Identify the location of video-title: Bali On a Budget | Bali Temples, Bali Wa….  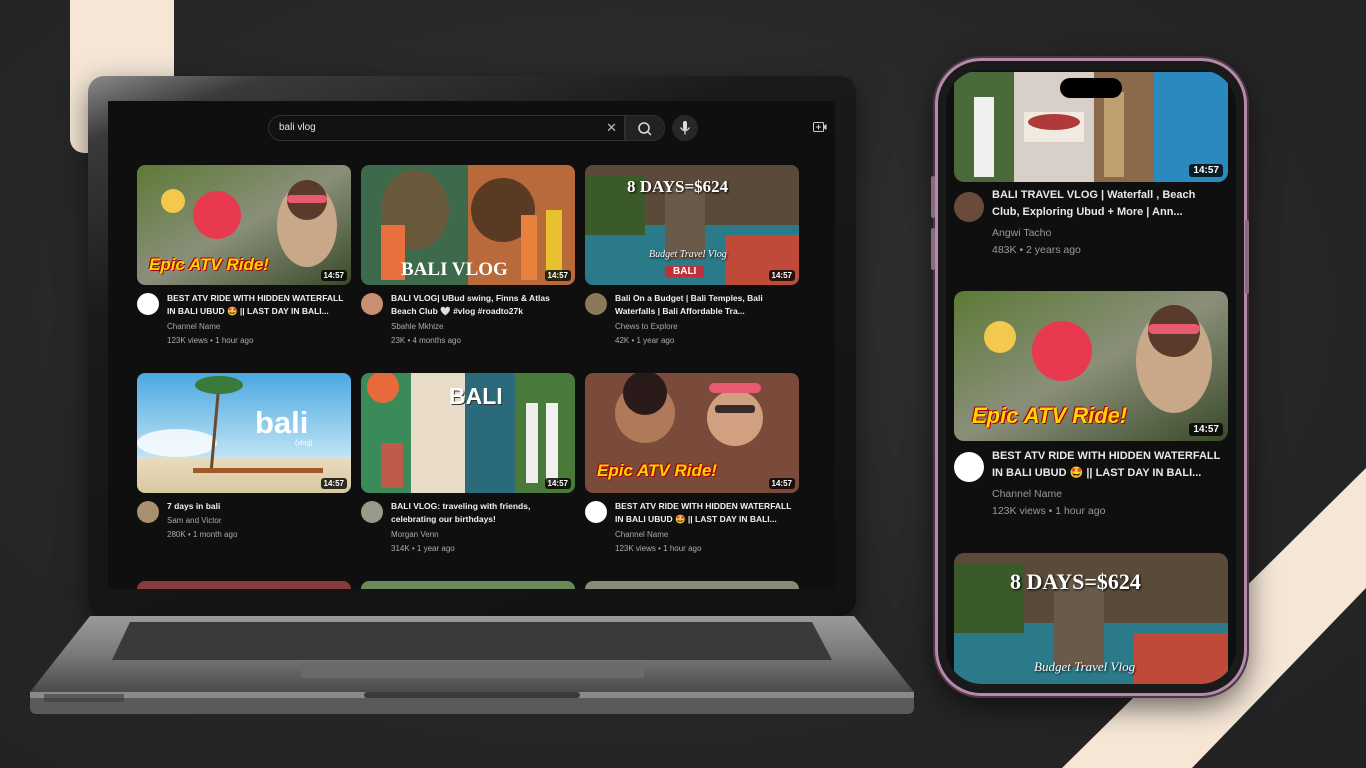
(707, 305).